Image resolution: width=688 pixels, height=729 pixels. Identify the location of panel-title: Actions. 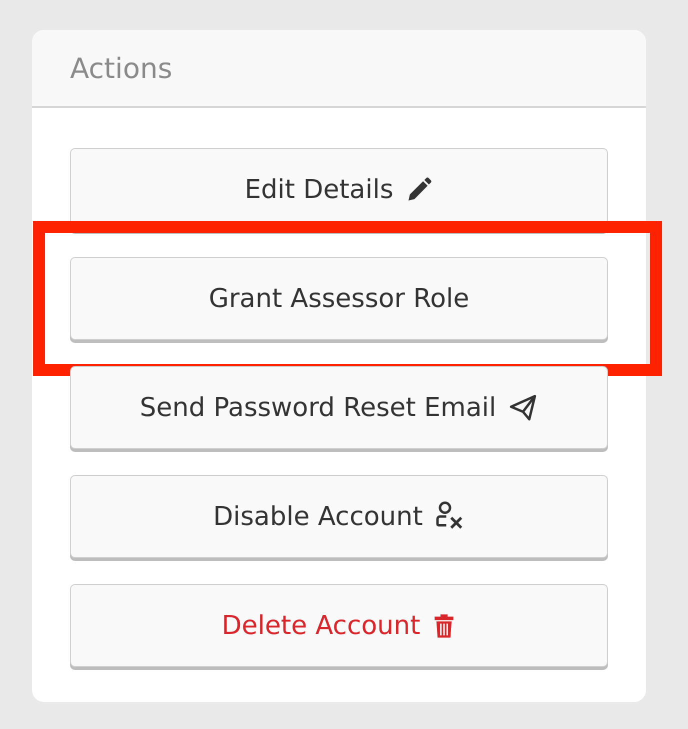
(121, 68).